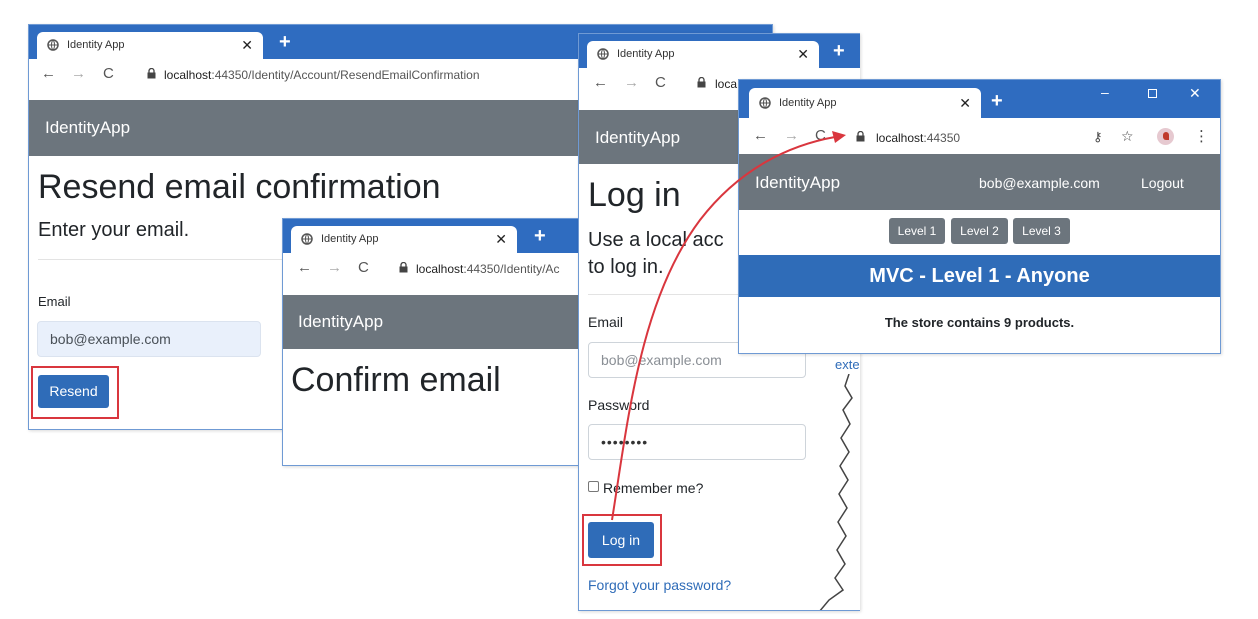 The height and width of the screenshot is (619, 1258). I want to click on maximize-icon, so click(1152, 93).